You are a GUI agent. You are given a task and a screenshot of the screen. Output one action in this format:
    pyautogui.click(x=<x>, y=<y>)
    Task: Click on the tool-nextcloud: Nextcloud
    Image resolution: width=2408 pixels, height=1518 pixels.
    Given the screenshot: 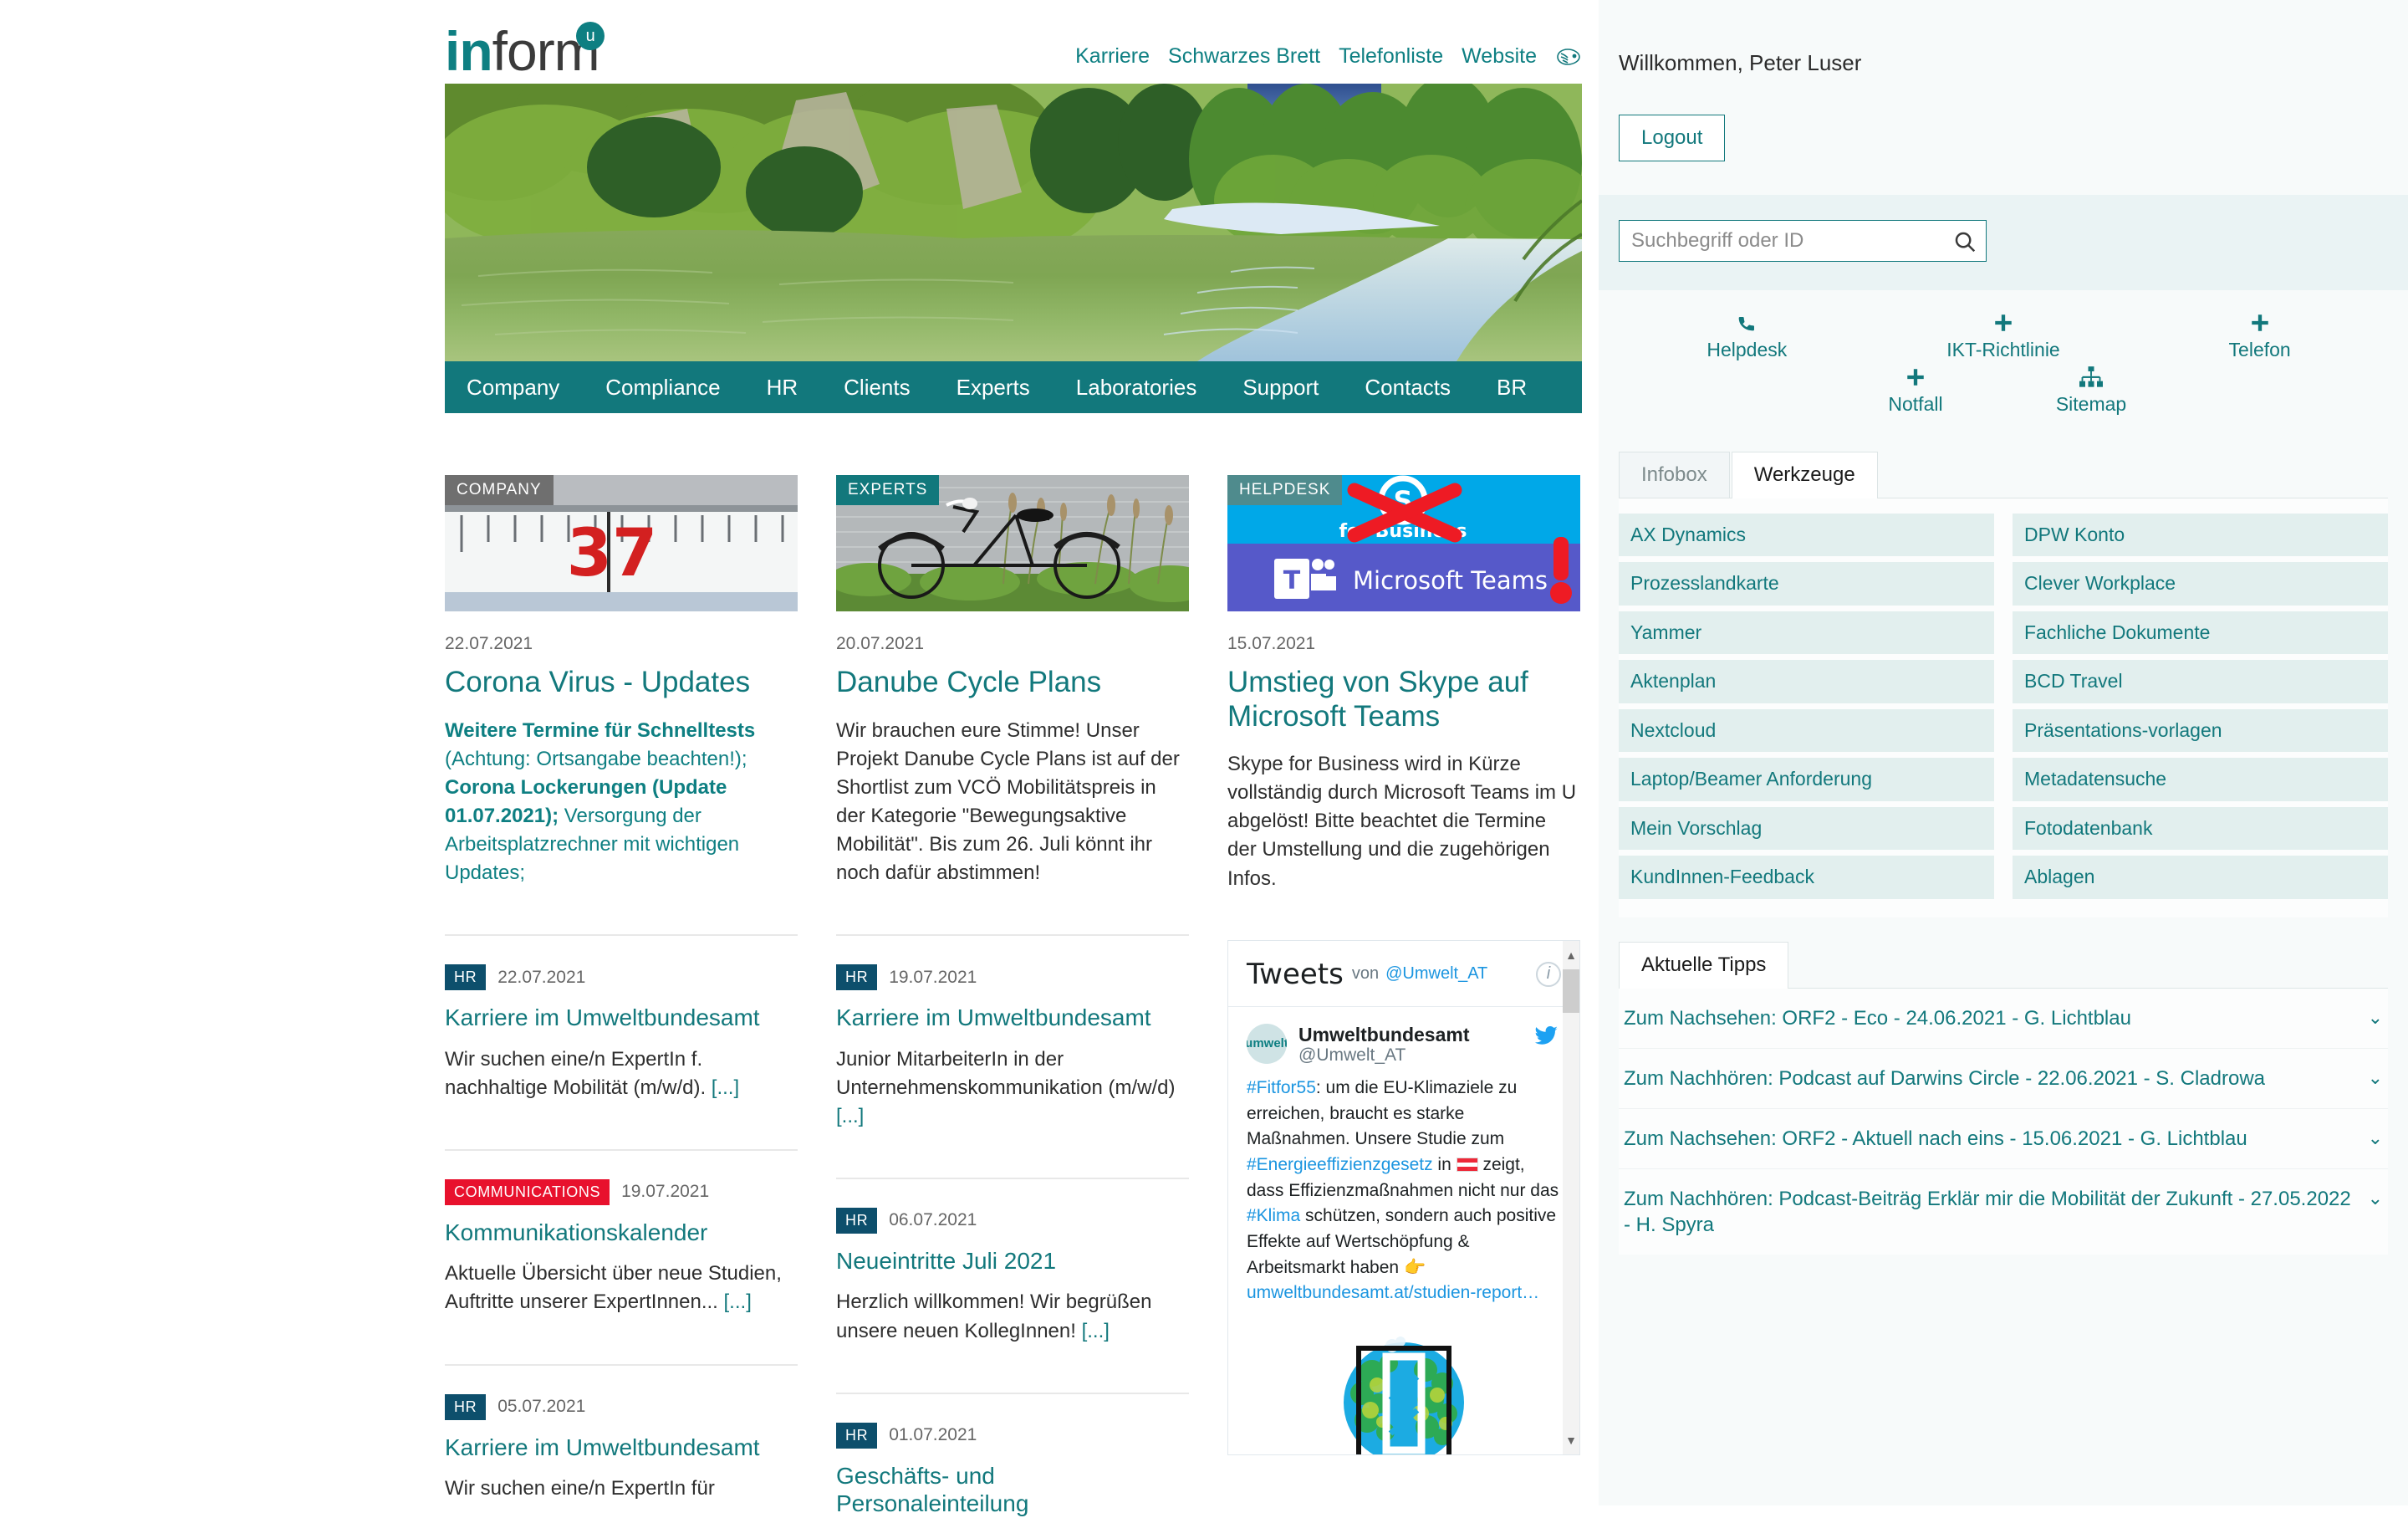 What is the action you would take?
    pyautogui.click(x=1807, y=730)
    